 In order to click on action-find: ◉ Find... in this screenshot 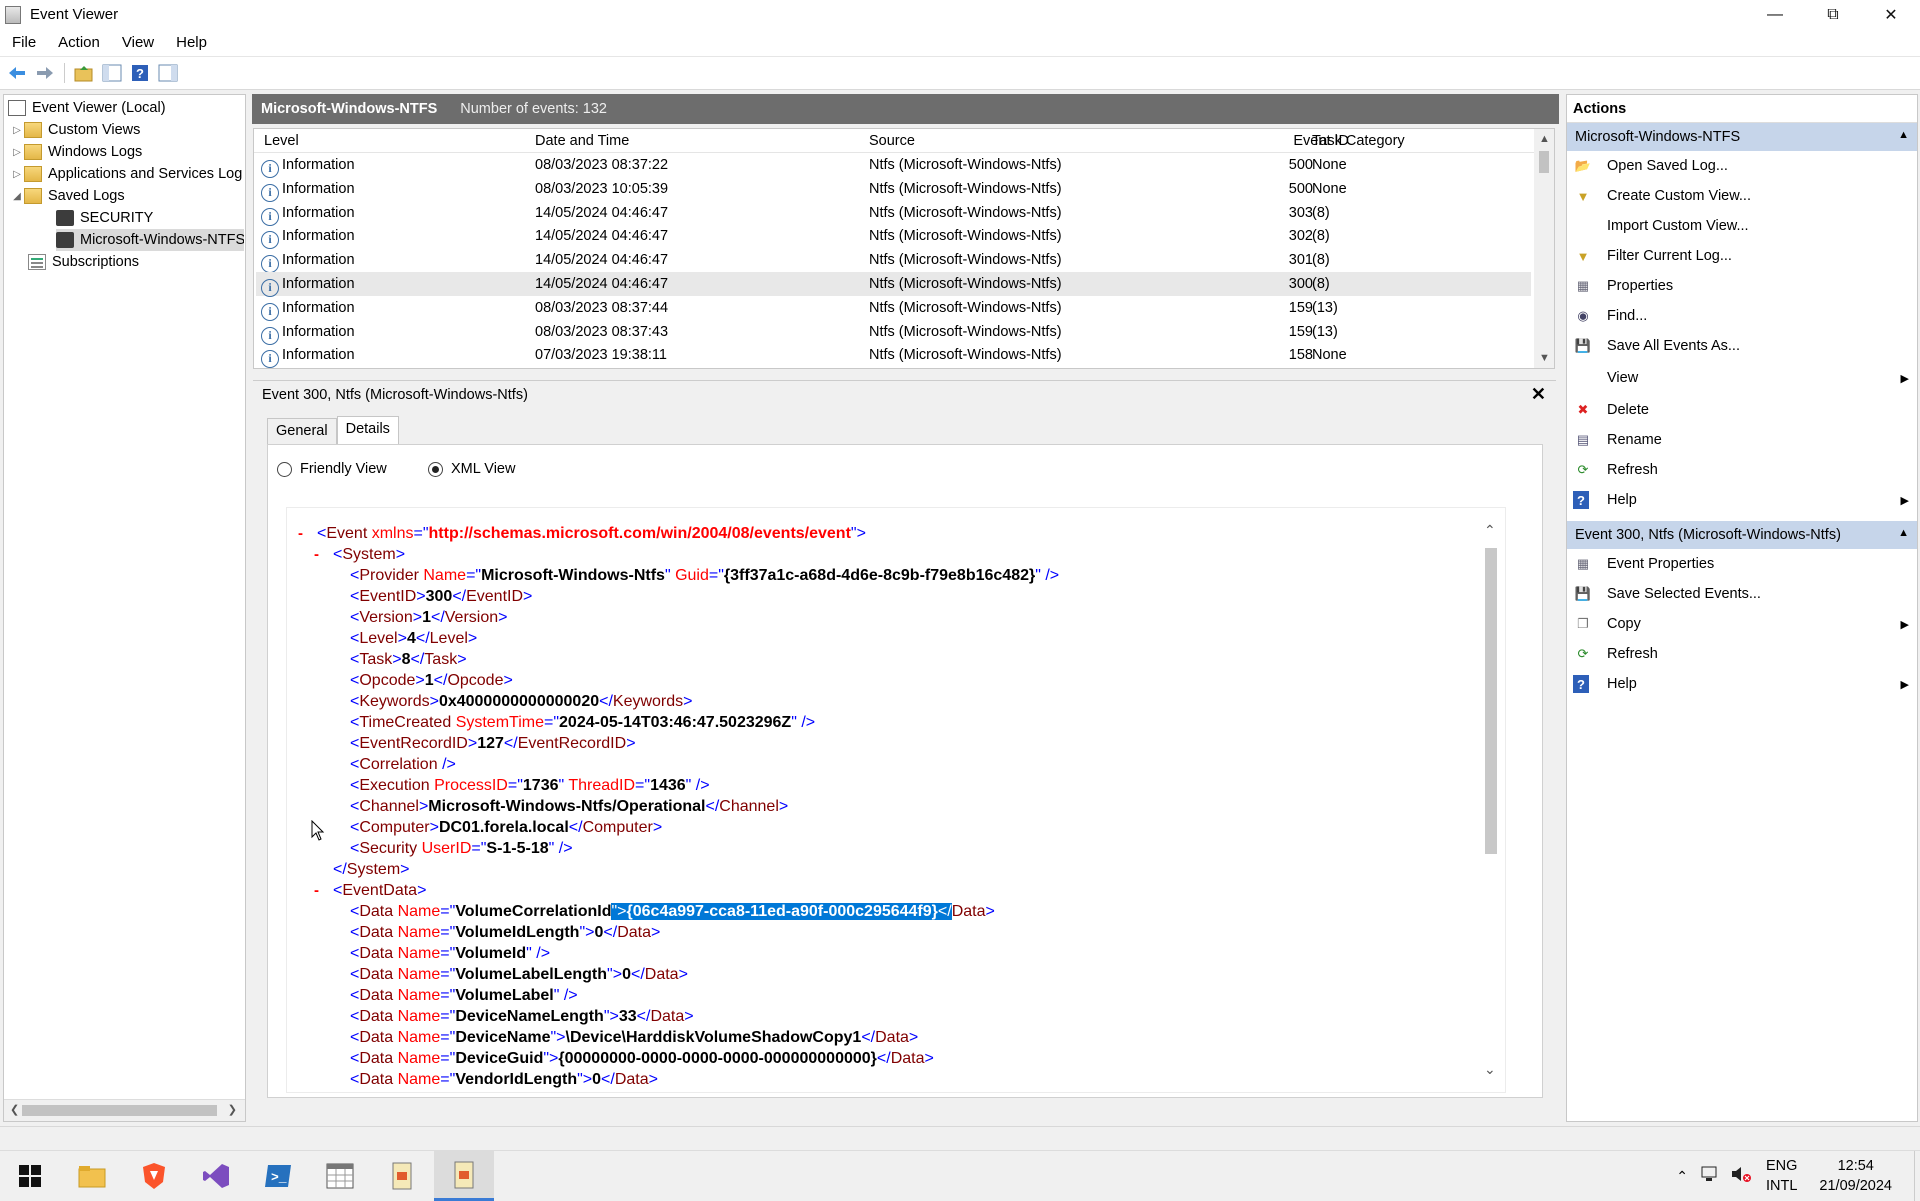, I will do `click(1742, 316)`.